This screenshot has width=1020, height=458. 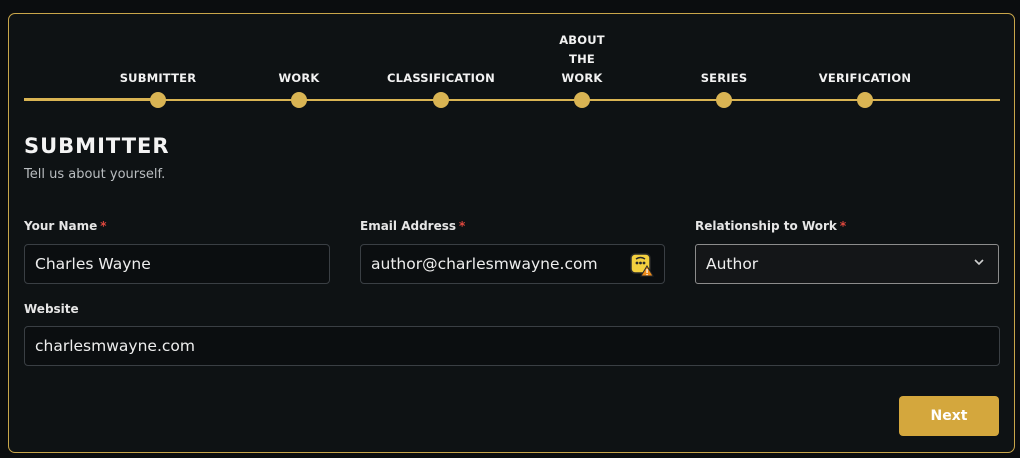 What do you see at coordinates (408, 226) in the screenshot?
I see `email-label-text: Email Address` at bounding box center [408, 226].